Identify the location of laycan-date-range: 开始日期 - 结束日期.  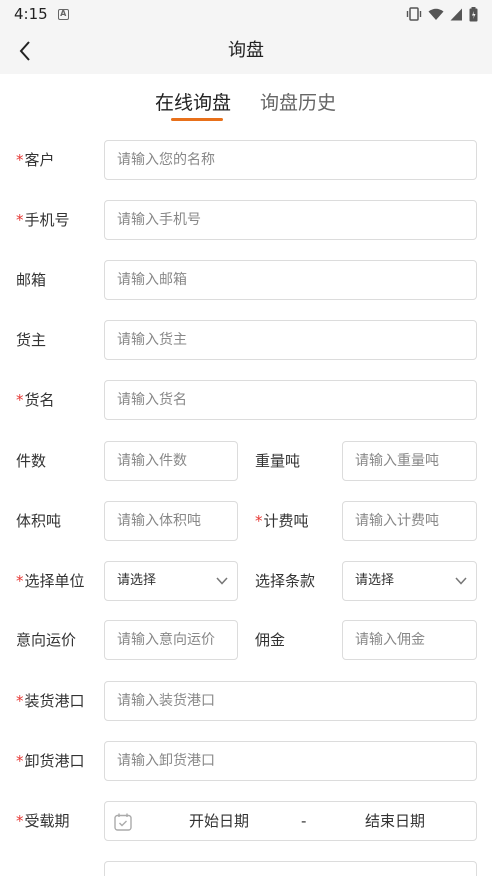
(290, 821).